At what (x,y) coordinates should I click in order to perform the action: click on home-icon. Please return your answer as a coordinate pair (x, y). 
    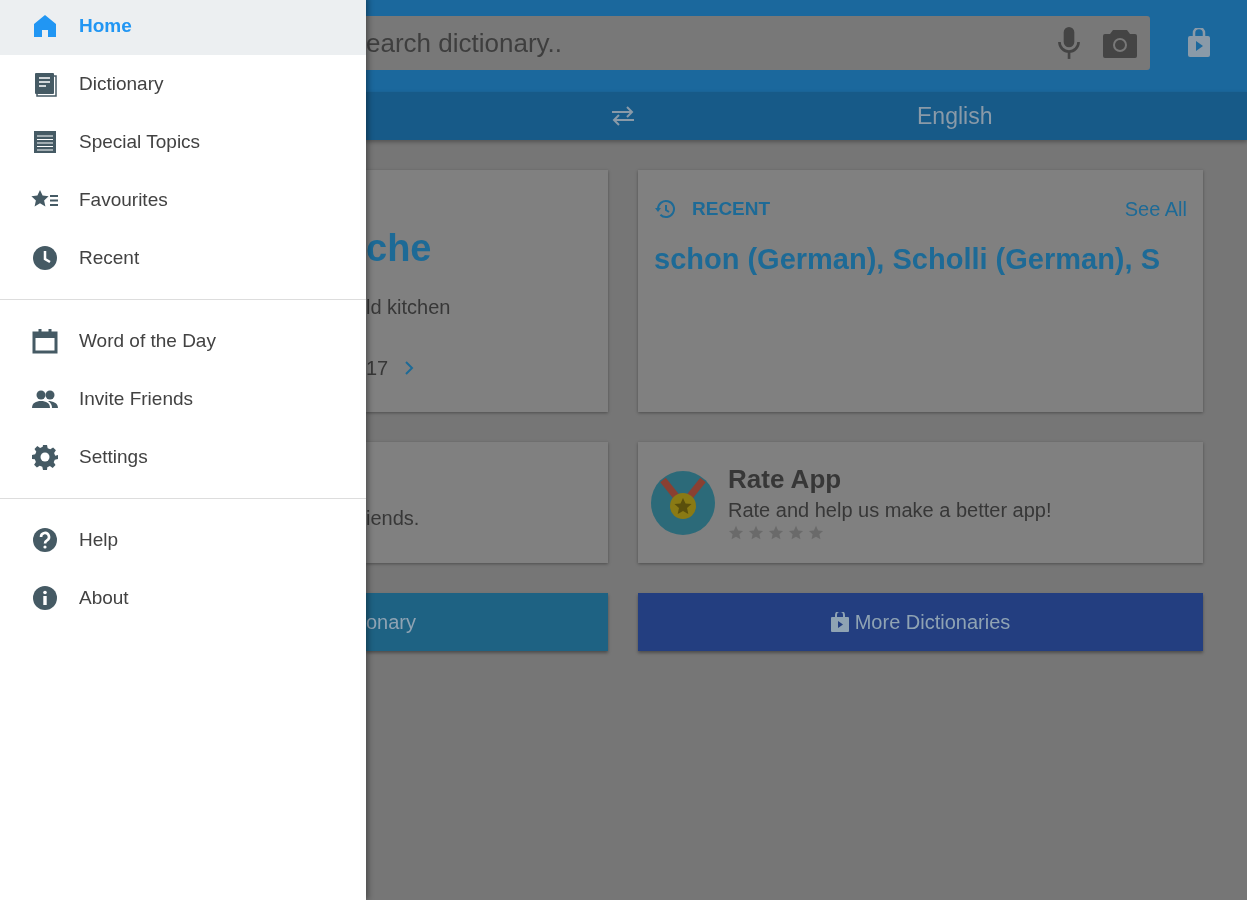
    Looking at the image, I should click on (45, 26).